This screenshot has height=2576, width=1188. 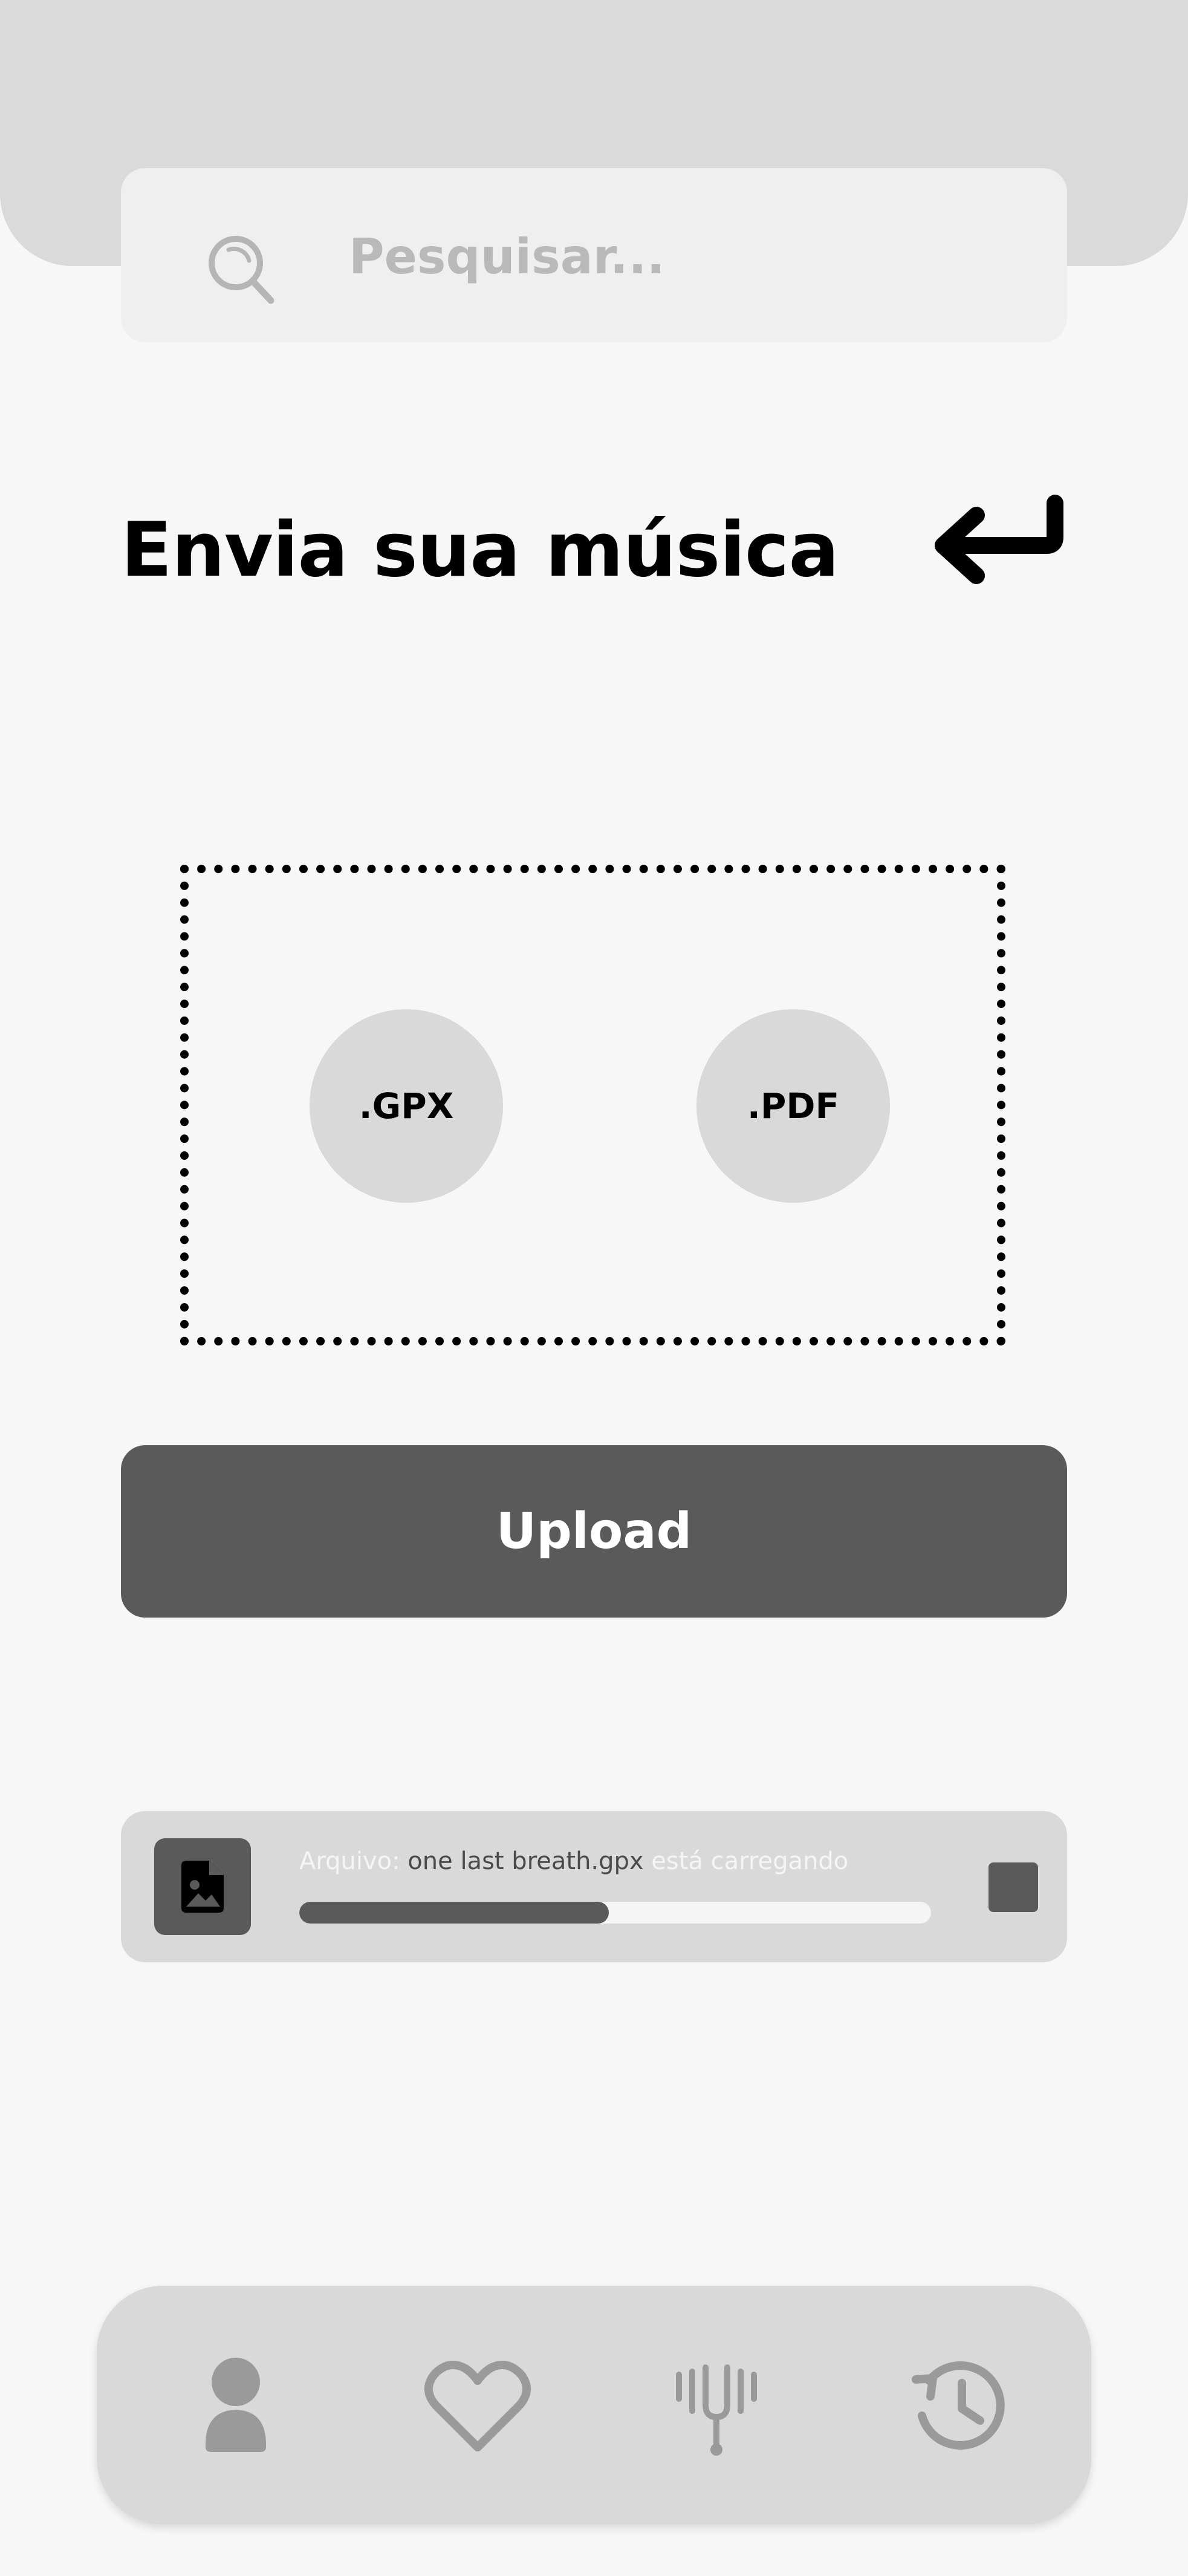 What do you see at coordinates (480, 551) in the screenshot?
I see `page-title: Envia sua música` at bounding box center [480, 551].